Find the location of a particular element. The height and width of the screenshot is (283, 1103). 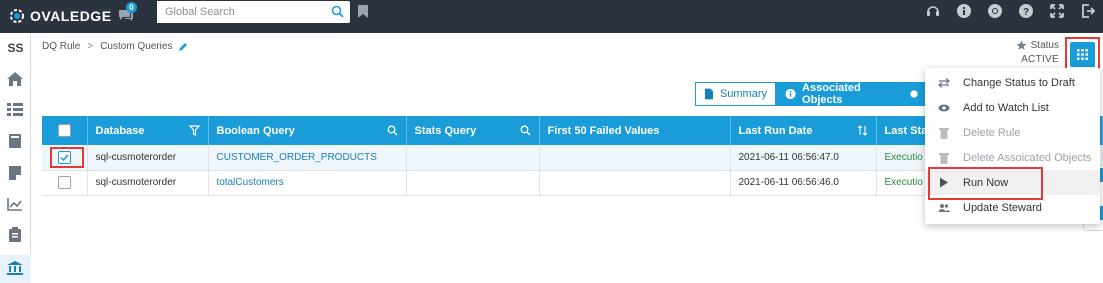

headset-icon is located at coordinates (933, 11).